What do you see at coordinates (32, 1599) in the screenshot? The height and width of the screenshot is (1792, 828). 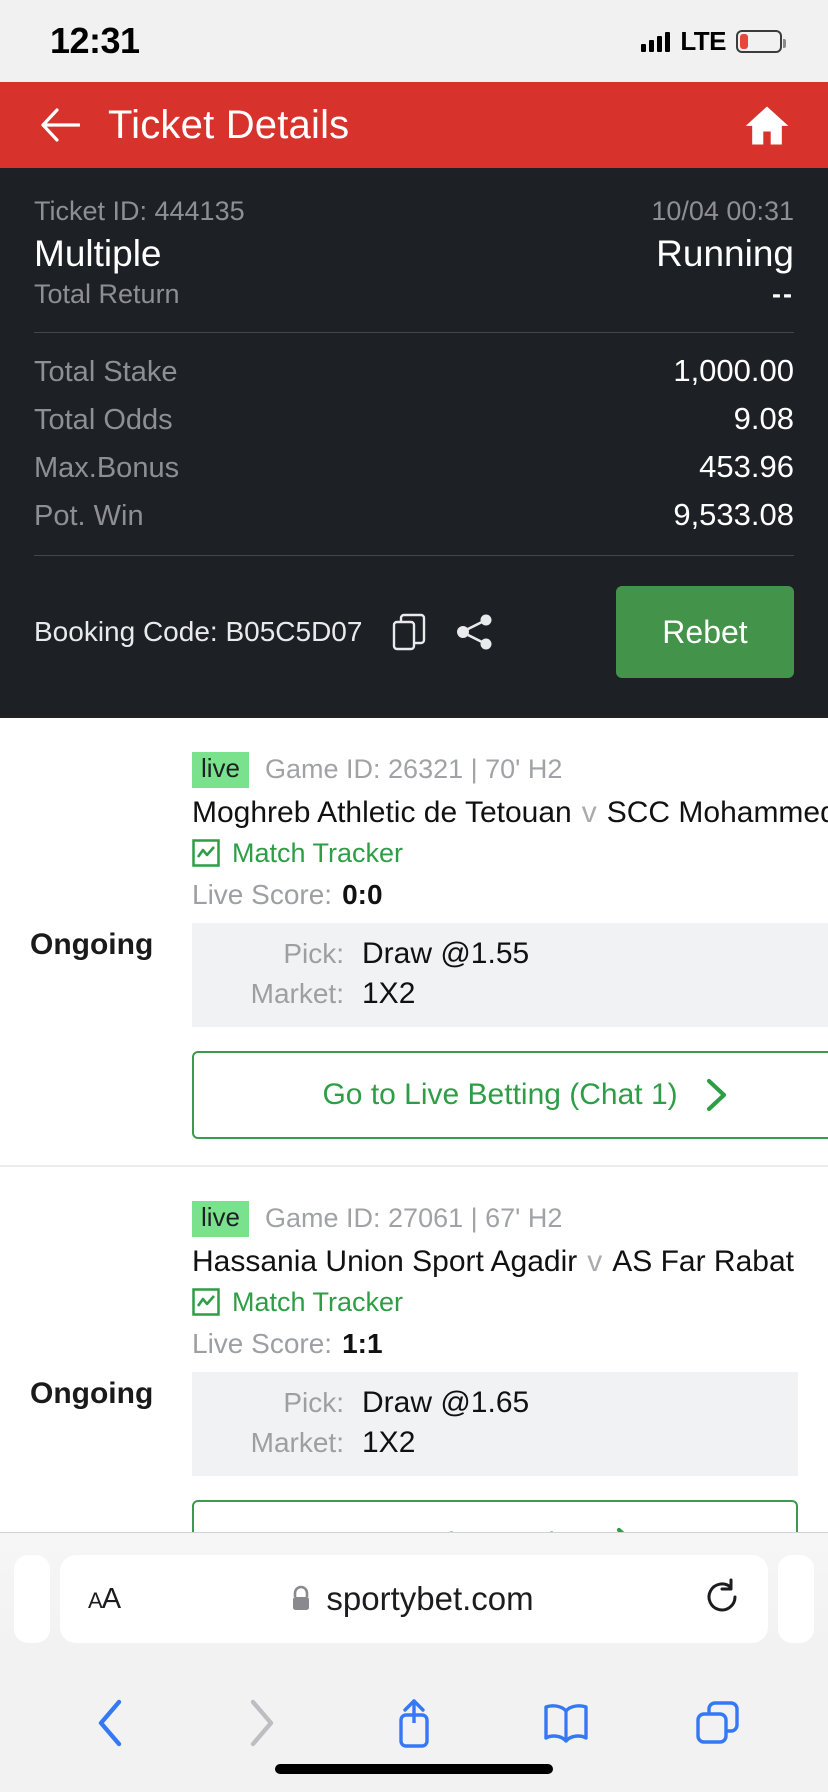 I see `previous-tab-sliver` at bounding box center [32, 1599].